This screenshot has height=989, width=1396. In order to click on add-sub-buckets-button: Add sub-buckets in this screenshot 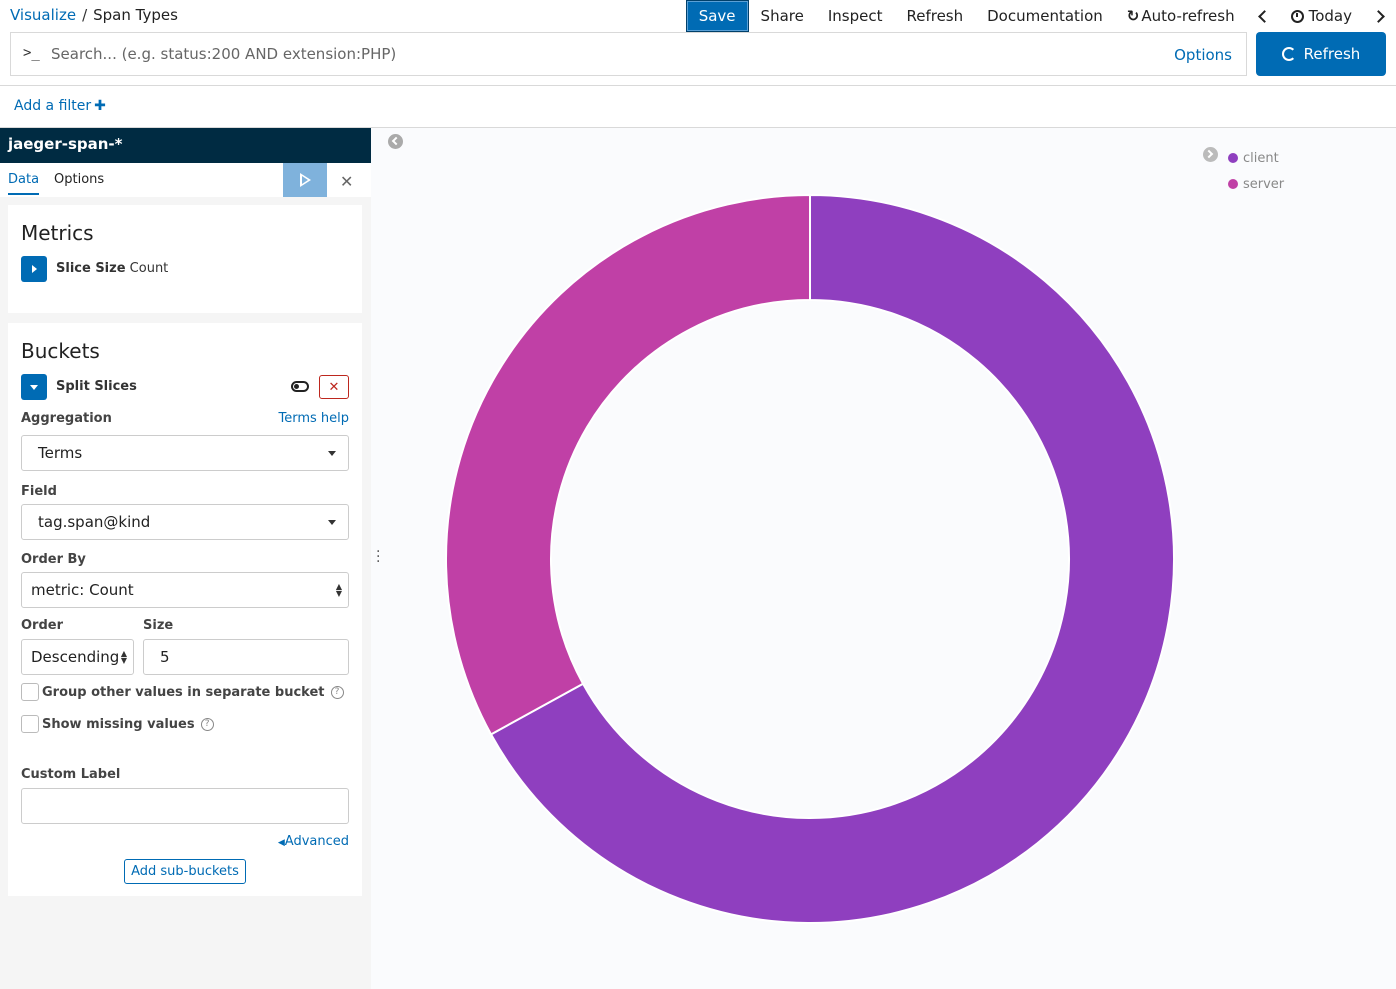, I will do `click(185, 871)`.